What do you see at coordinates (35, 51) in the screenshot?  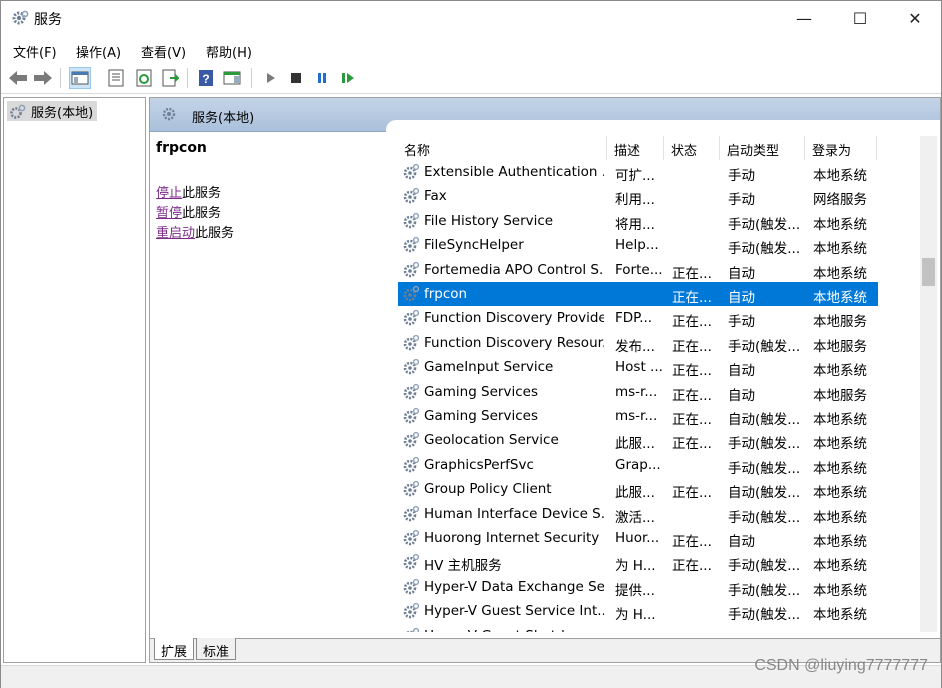 I see `menu-file: 文件(F)` at bounding box center [35, 51].